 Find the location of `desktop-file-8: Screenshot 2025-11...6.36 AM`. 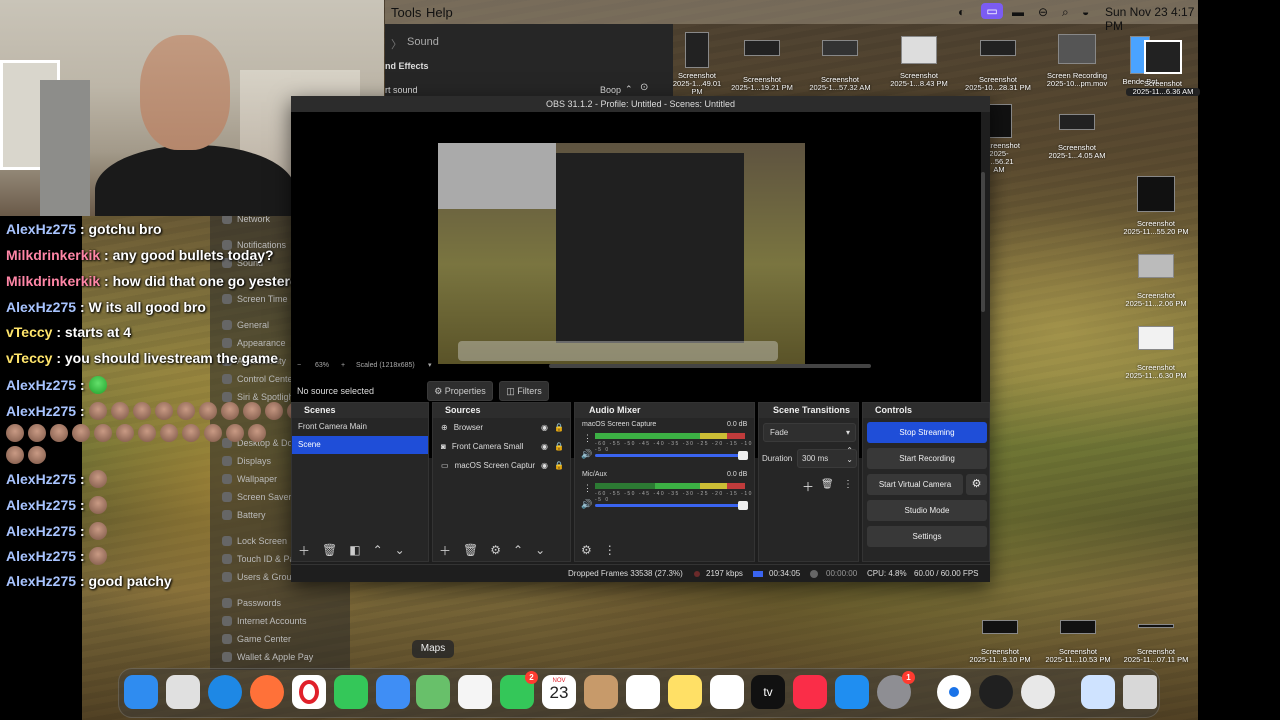

desktop-file-8: Screenshot 2025-11...6.36 AM is located at coordinates (1163, 68).